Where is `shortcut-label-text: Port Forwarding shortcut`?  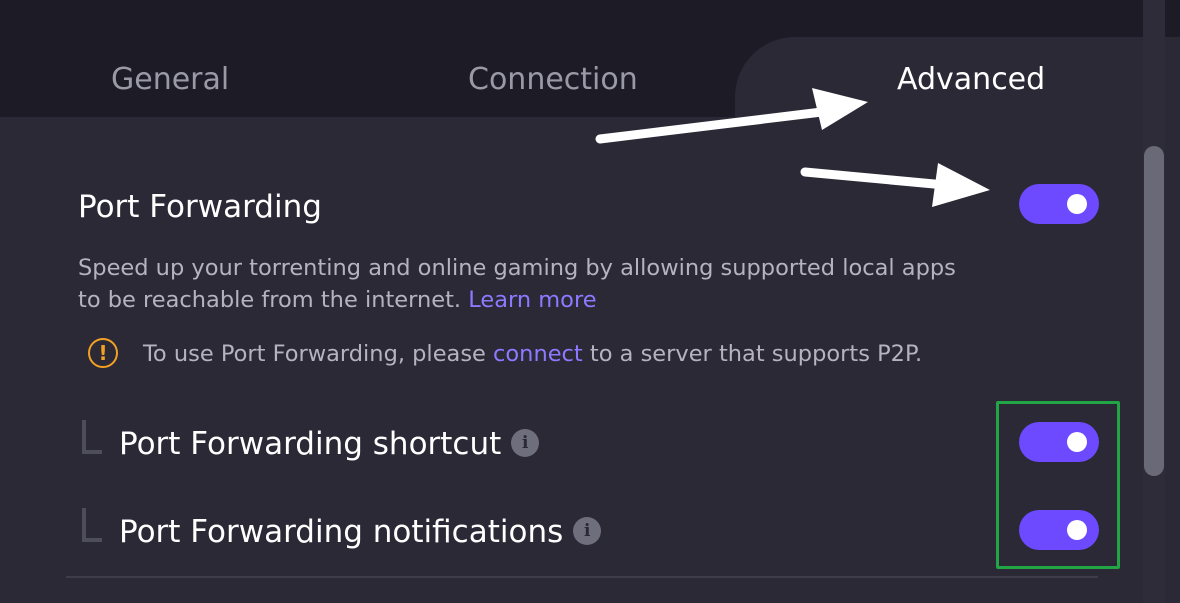 shortcut-label-text: Port Forwarding shortcut is located at coordinates (310, 444).